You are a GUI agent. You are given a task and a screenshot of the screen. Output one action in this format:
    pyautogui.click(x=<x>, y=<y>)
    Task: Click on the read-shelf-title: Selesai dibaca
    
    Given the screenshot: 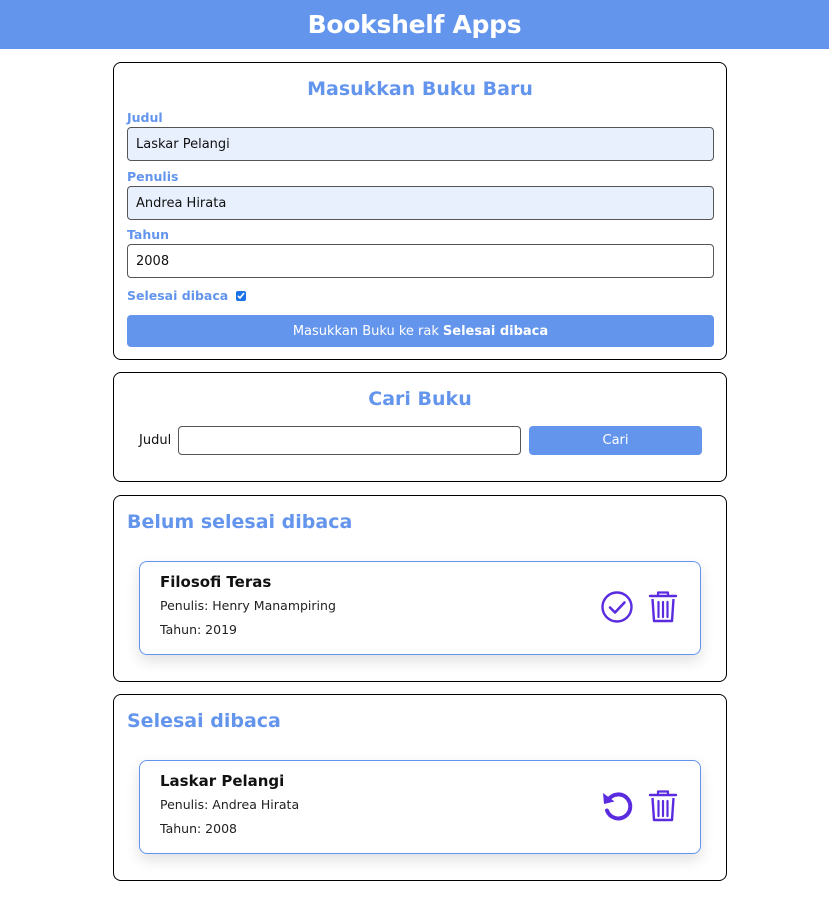 What is the action you would take?
    pyautogui.click(x=204, y=721)
    